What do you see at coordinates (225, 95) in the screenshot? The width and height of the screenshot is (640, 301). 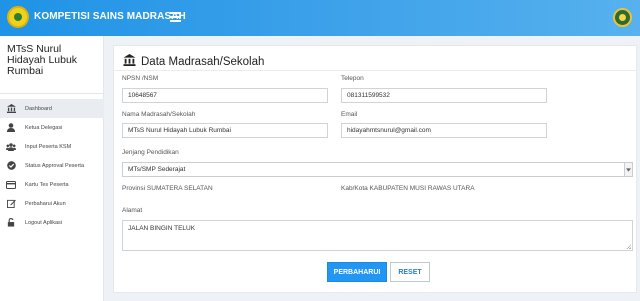 I see `npsn-field: 10648567` at bounding box center [225, 95].